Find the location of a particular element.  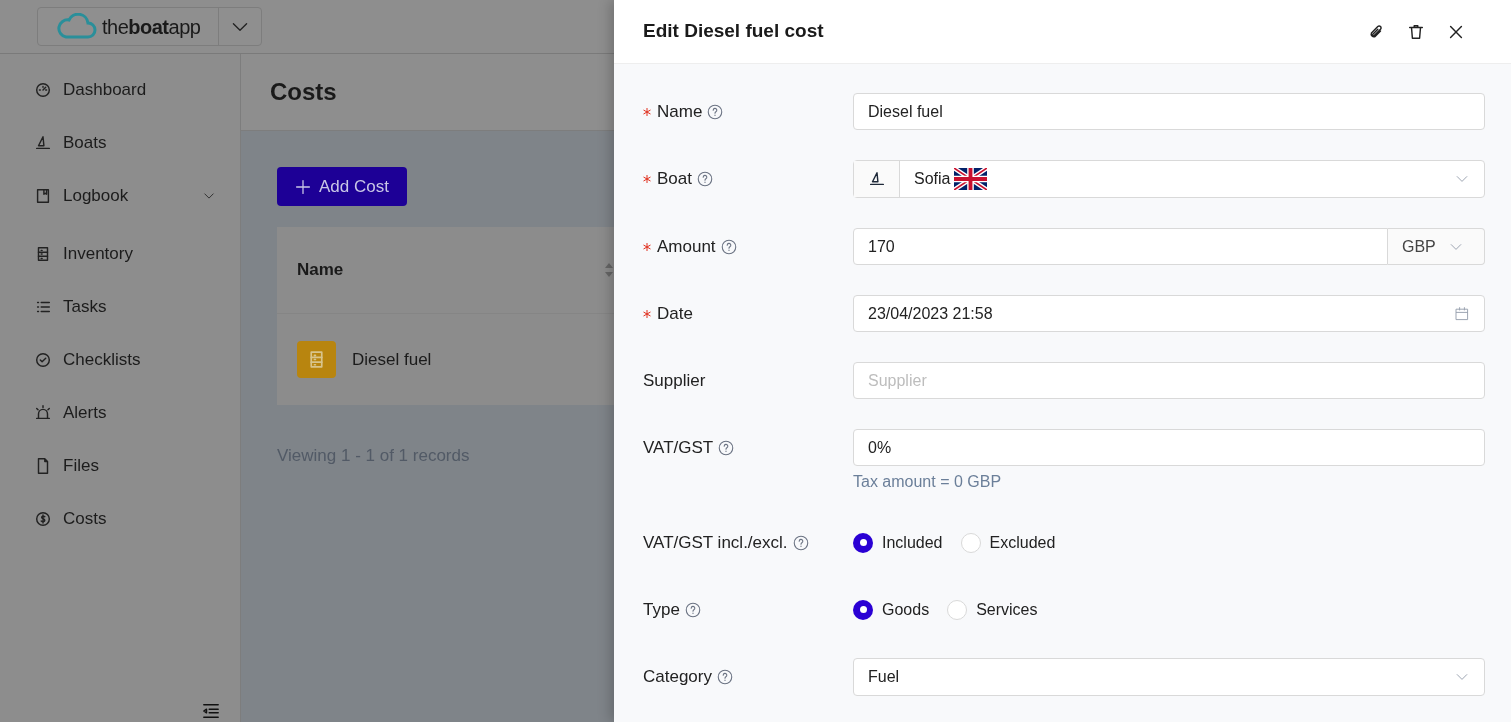

sidebar-item: Costs is located at coordinates (125, 518).